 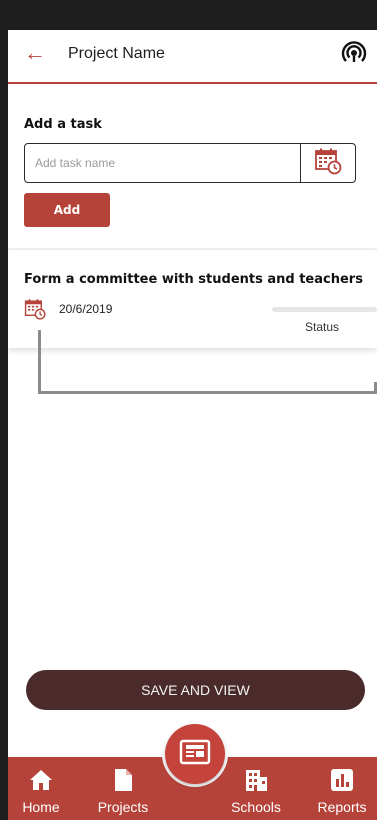 I want to click on nav-label-reports: Reports, so click(x=342, y=807).